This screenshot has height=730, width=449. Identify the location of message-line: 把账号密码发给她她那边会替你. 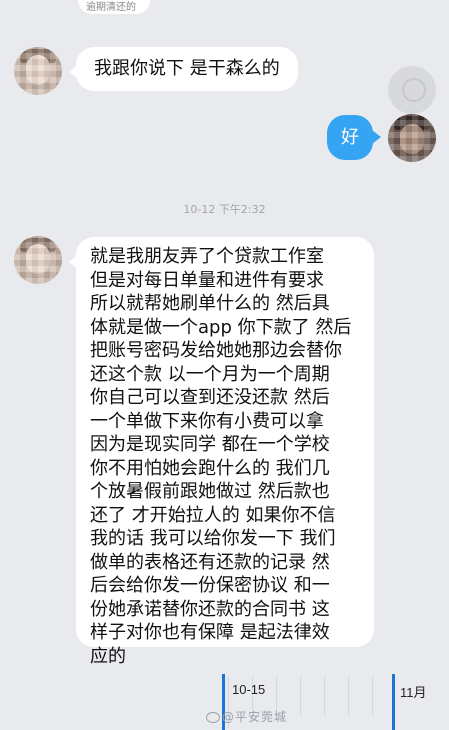
(216, 350).